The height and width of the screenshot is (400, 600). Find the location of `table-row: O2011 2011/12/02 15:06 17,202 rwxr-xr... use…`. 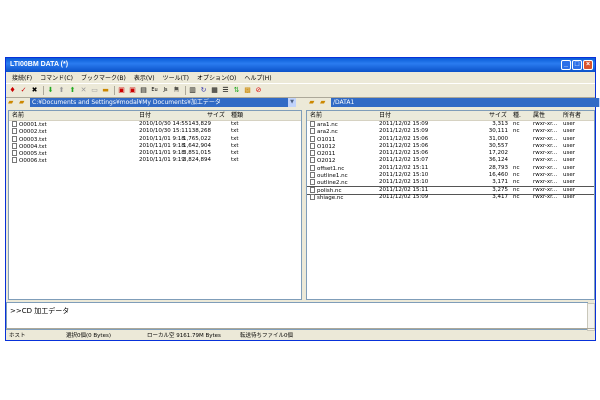

table-row: O2011 2011/12/02 15:06 17,202 rwxr-xr... use… is located at coordinates (450, 153).